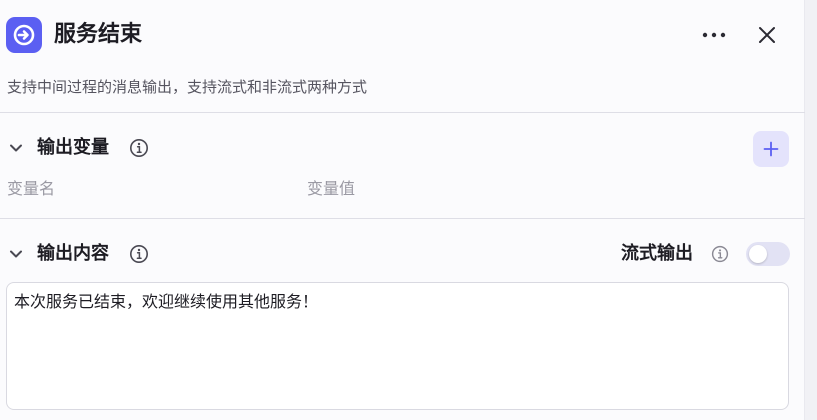 The height and width of the screenshot is (420, 817). I want to click on streaming-output-label: 流式输出, so click(657, 253).